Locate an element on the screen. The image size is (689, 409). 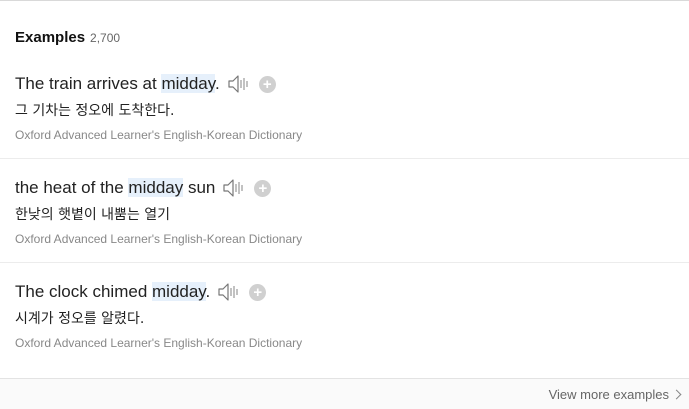
sentence-text-before: The clock chimed is located at coordinates (83, 291).